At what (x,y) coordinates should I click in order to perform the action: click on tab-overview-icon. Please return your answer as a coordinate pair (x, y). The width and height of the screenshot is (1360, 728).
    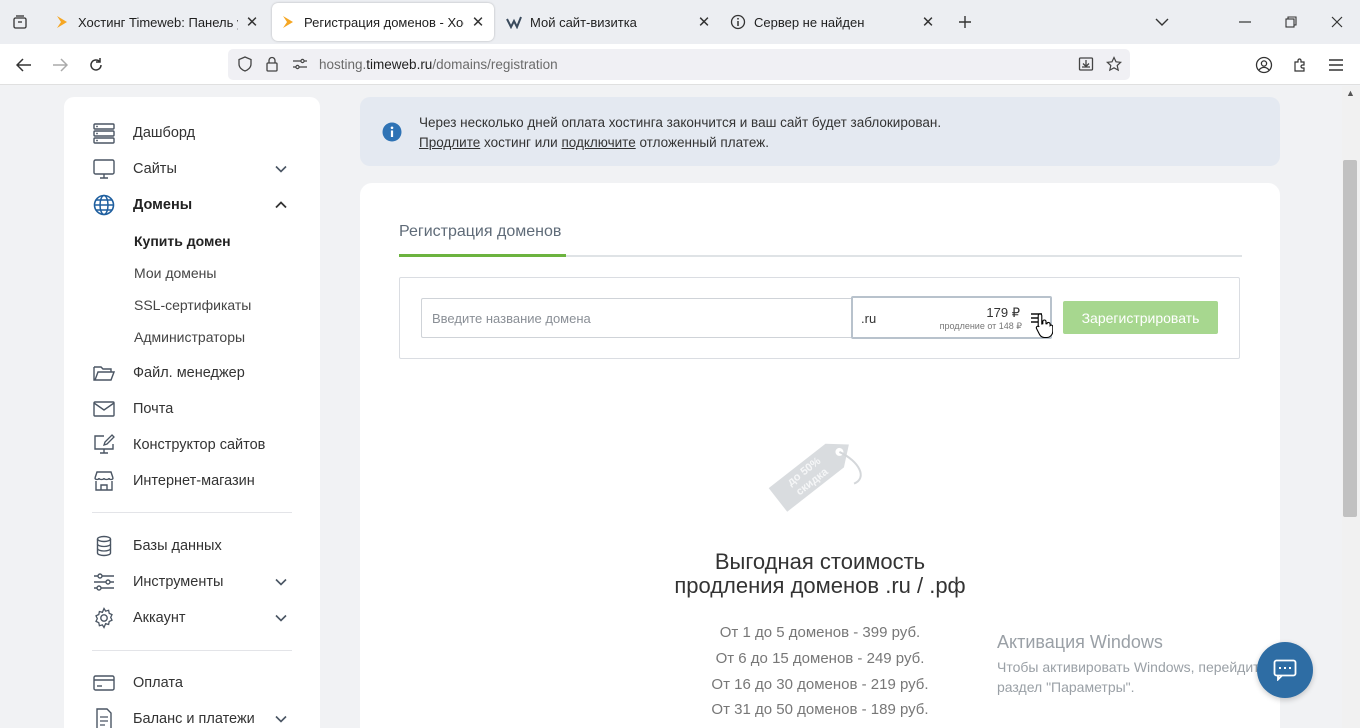
    Looking at the image, I should click on (20, 22).